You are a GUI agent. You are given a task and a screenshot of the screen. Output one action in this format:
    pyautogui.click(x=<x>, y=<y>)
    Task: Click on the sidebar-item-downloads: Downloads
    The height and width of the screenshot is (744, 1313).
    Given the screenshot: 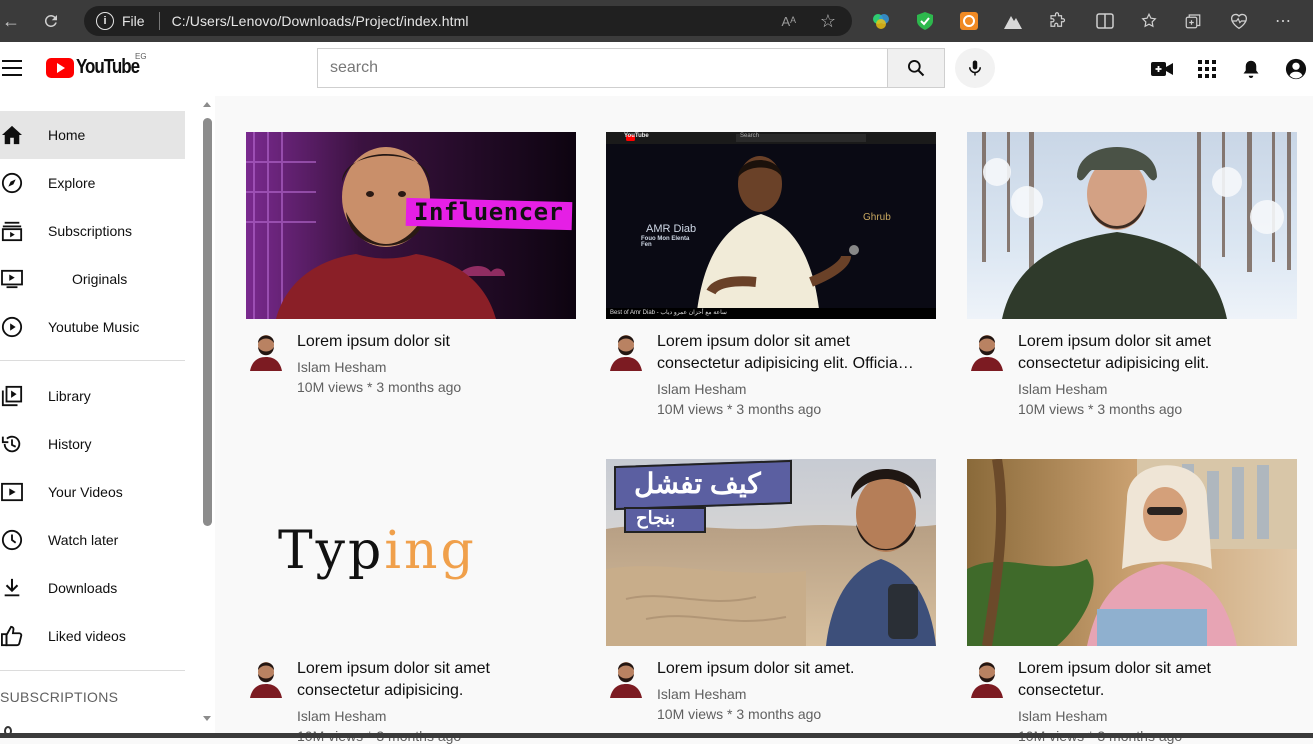 What is the action you would take?
    pyautogui.click(x=92, y=588)
    